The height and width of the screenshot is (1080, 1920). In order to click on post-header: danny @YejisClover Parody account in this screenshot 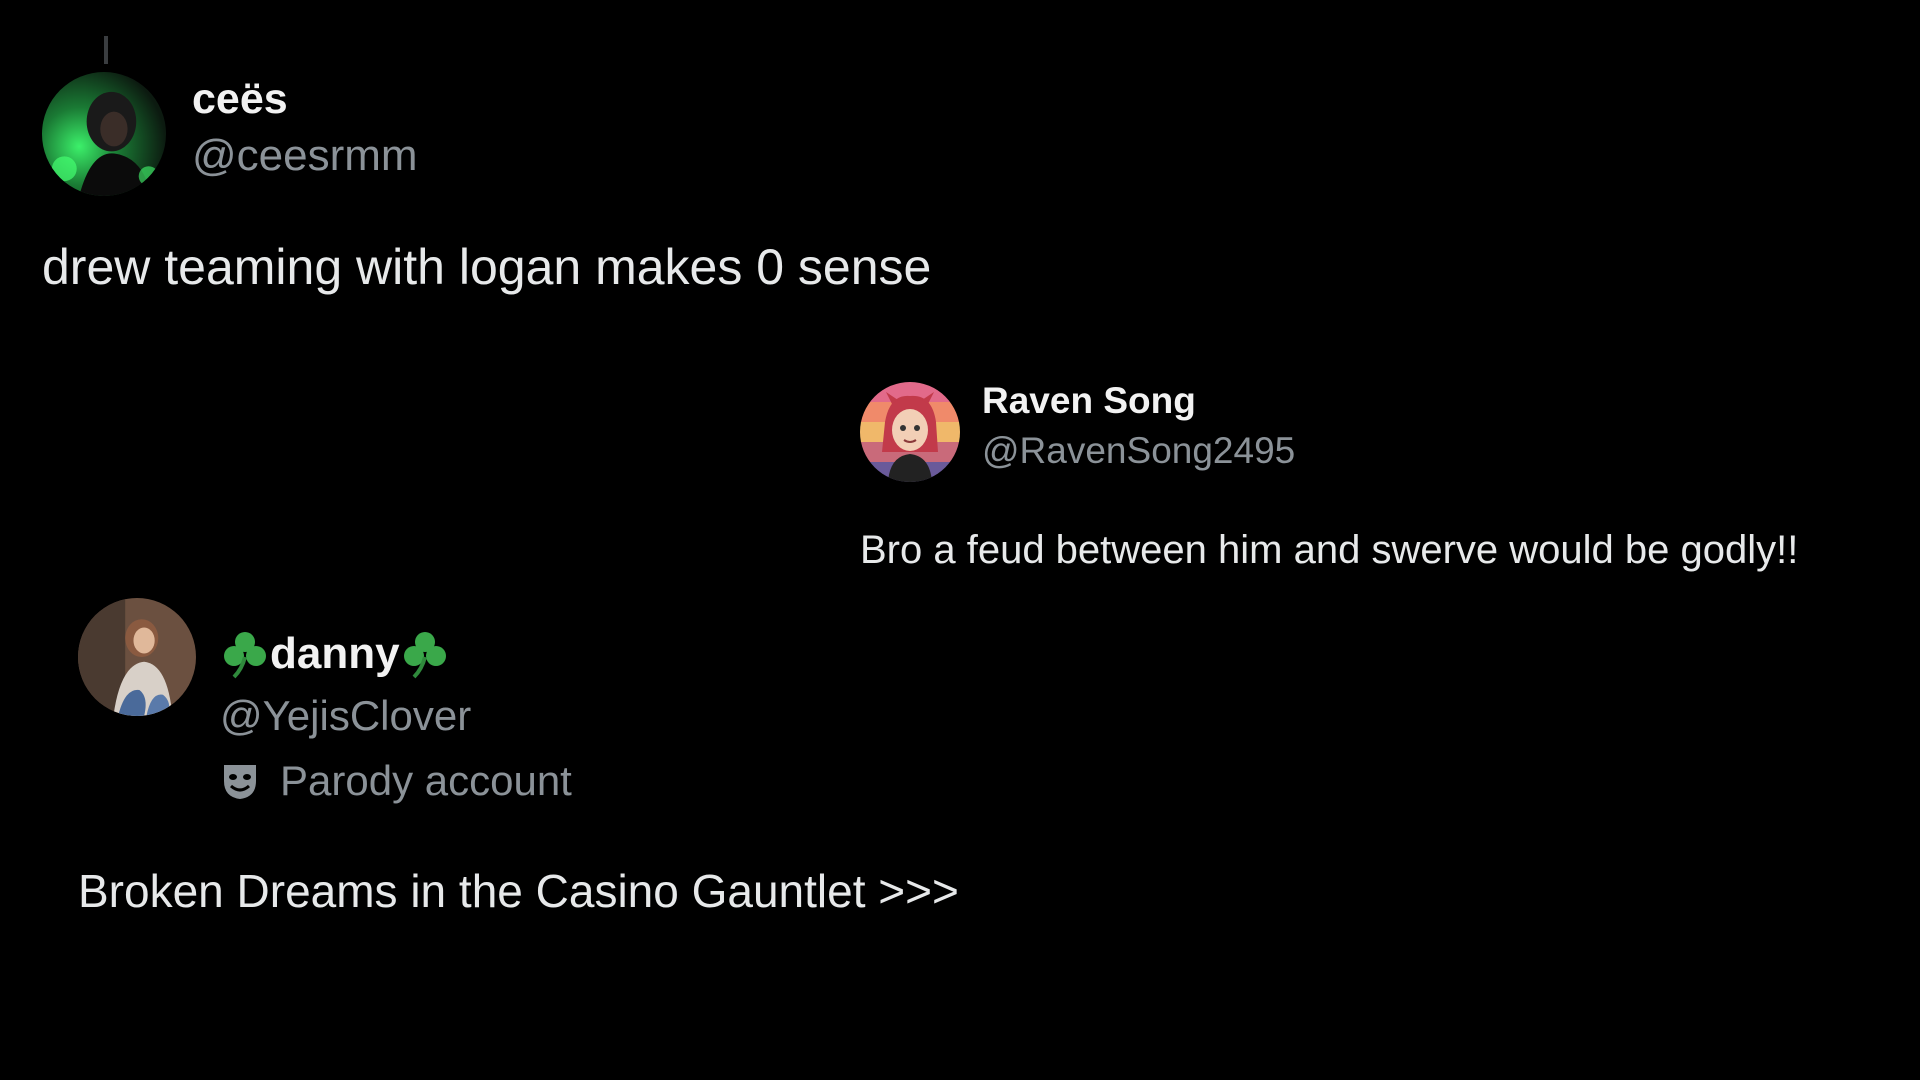, I will do `click(518, 707)`.